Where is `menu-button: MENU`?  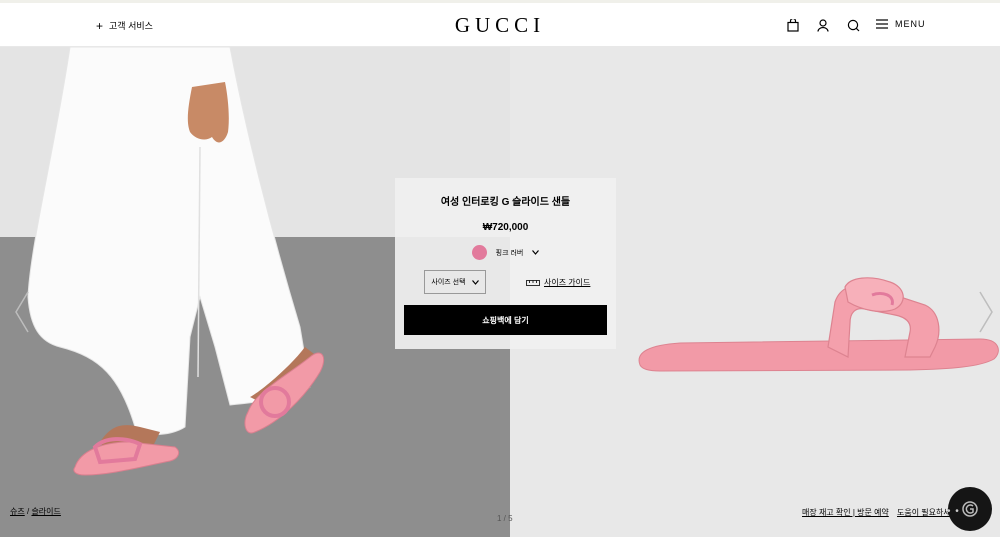
menu-button: MENU is located at coordinates (901, 24).